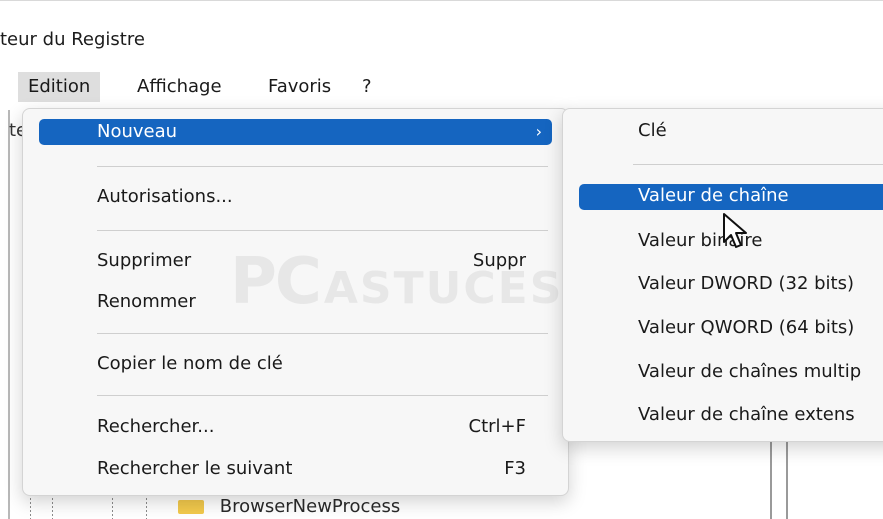 The height and width of the screenshot is (519, 883). I want to click on tree-item-label: BrowserNewProcess, so click(310, 506).